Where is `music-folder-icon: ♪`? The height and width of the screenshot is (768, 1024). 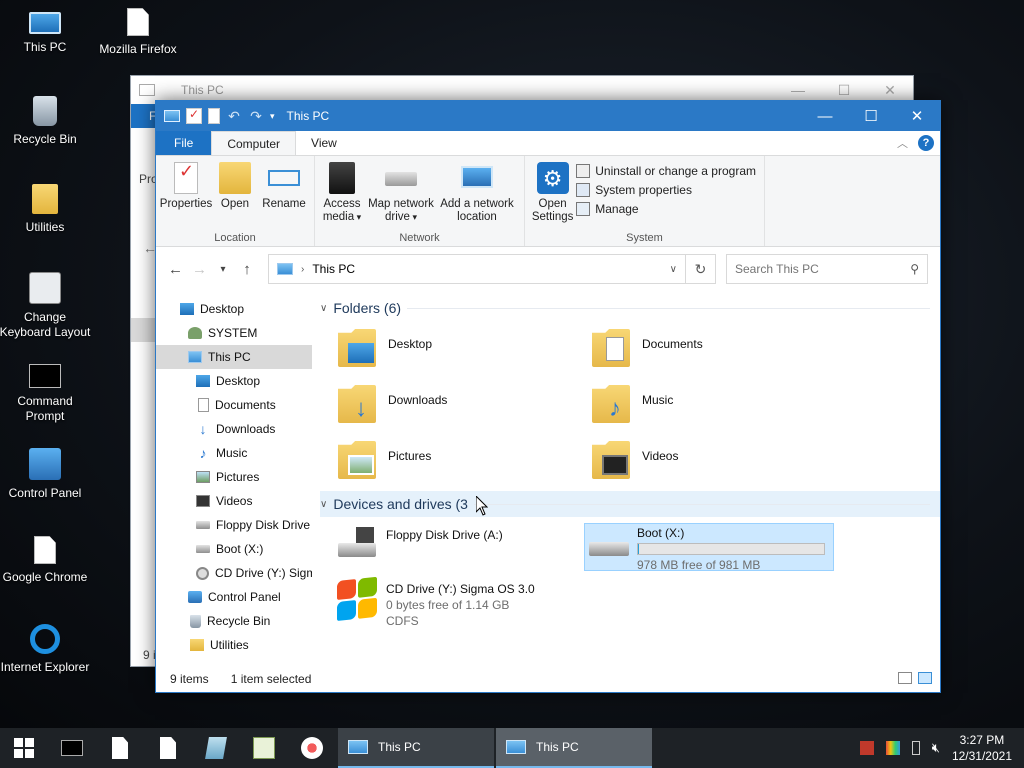
music-folder-icon: ♪ is located at coordinates (612, 403).